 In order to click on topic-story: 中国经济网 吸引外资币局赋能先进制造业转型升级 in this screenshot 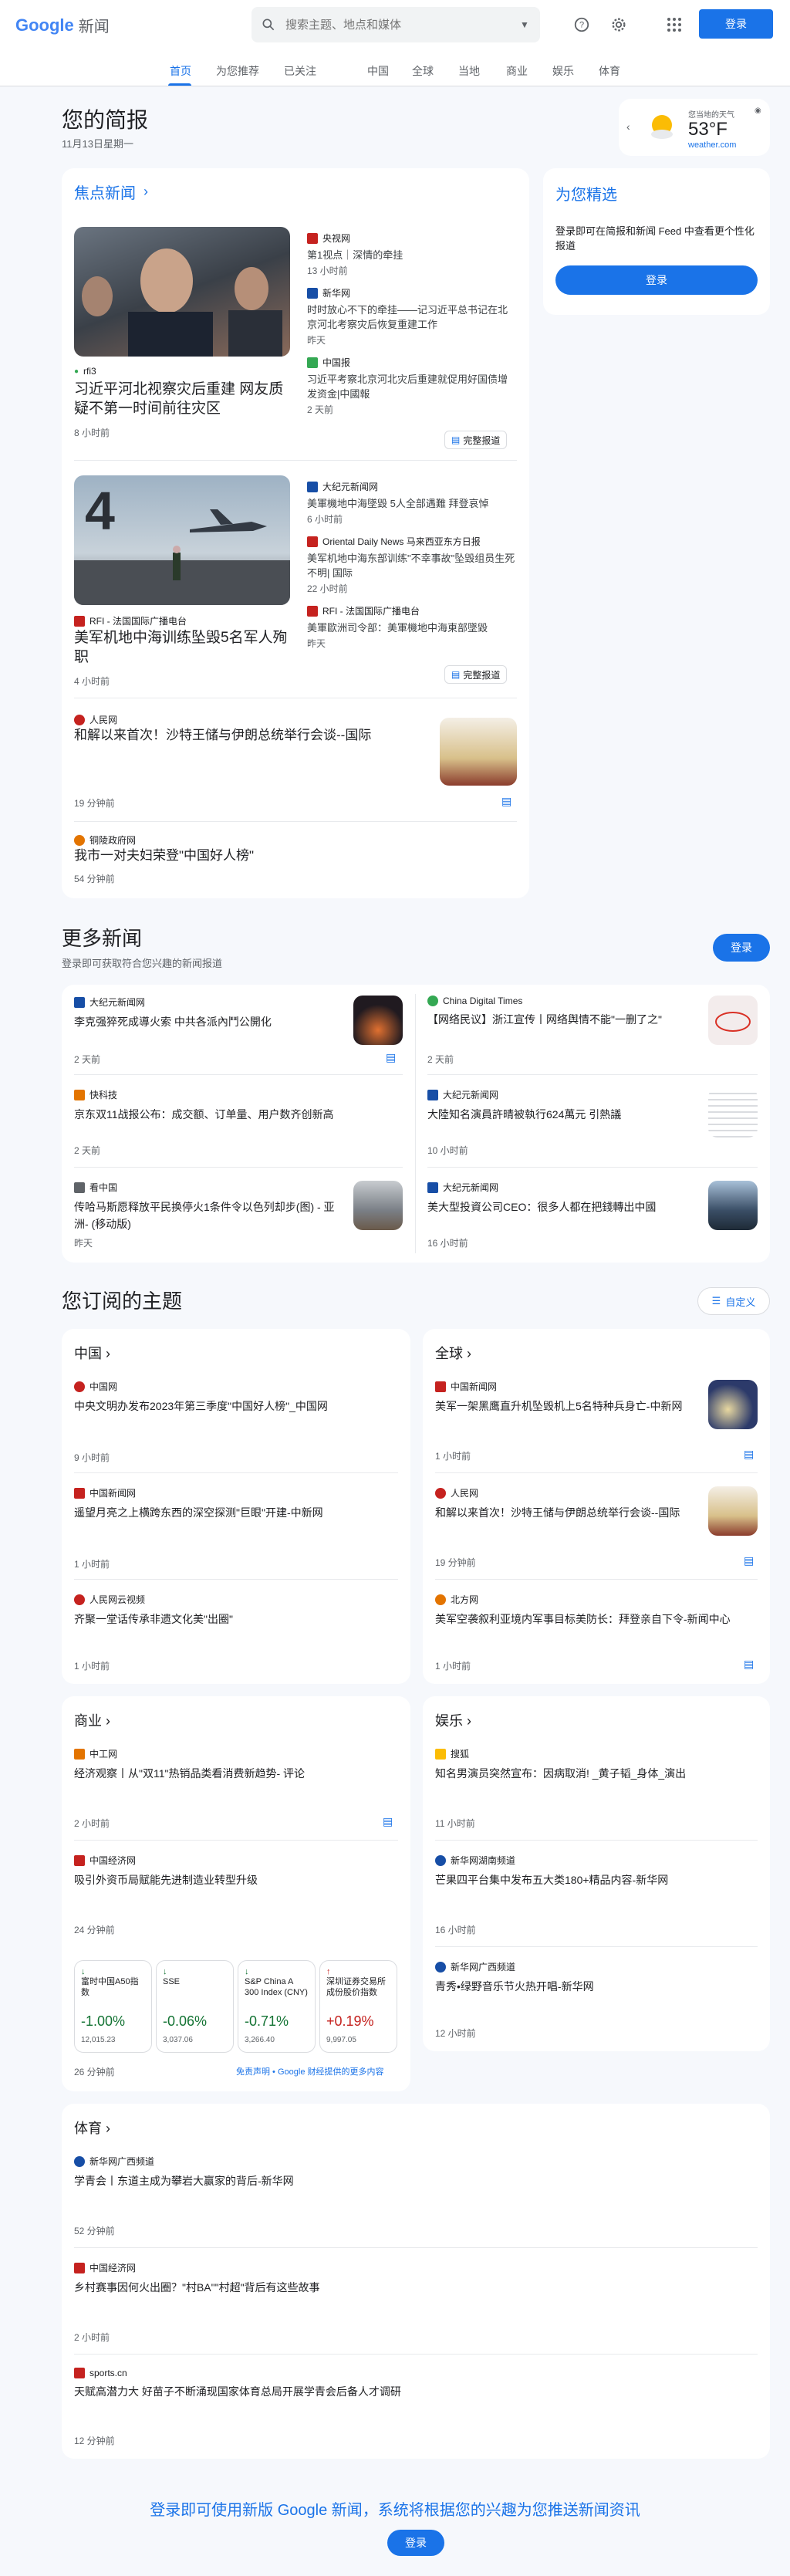, I will do `click(236, 1871)`.